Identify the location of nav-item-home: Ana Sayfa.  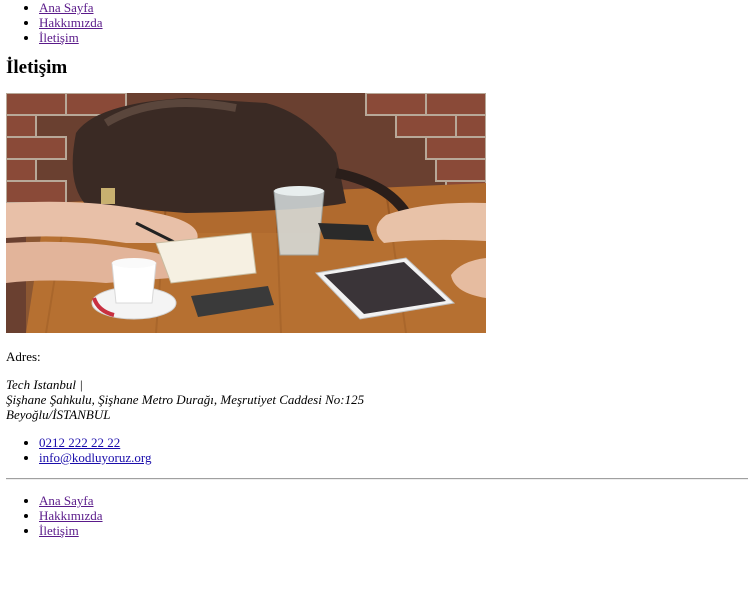
(393, 7).